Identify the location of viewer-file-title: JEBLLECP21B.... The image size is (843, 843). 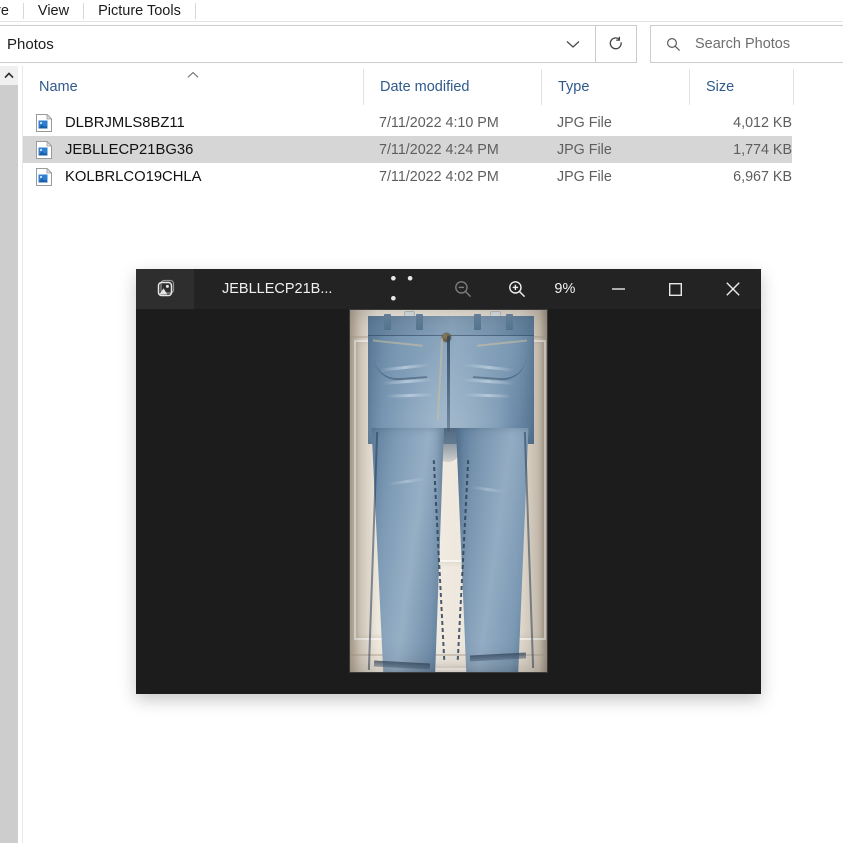
(277, 289).